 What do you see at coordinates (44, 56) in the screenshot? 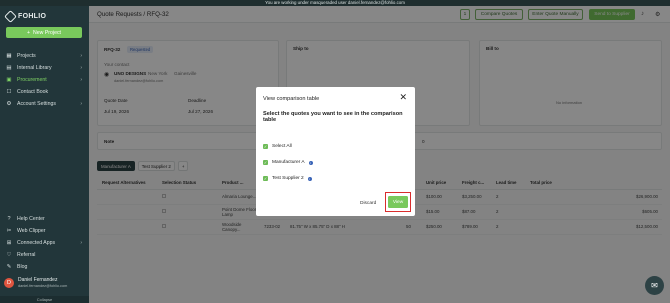
I see `sidebar-item-projects: ▦ Projects ›` at bounding box center [44, 56].